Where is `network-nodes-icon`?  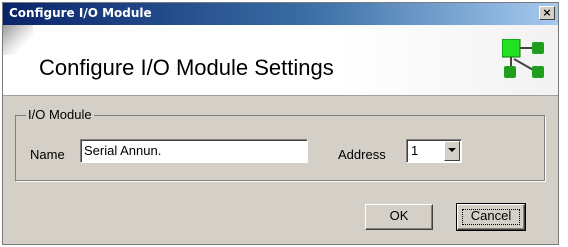 network-nodes-icon is located at coordinates (523, 58).